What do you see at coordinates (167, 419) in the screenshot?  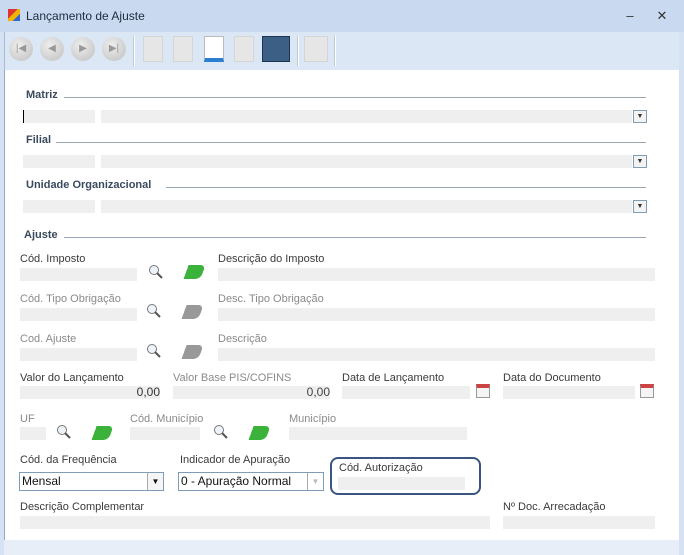 I see `cod-municipio-label: Cód. Município` at bounding box center [167, 419].